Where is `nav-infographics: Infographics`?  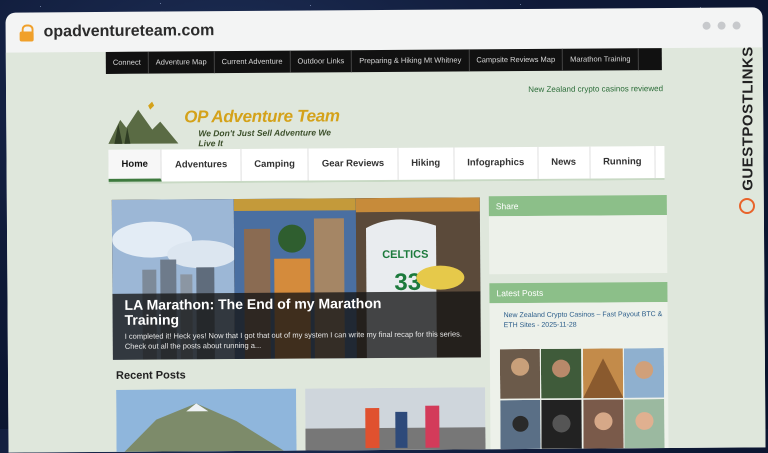
nav-infographics: Infographics is located at coordinates (496, 163).